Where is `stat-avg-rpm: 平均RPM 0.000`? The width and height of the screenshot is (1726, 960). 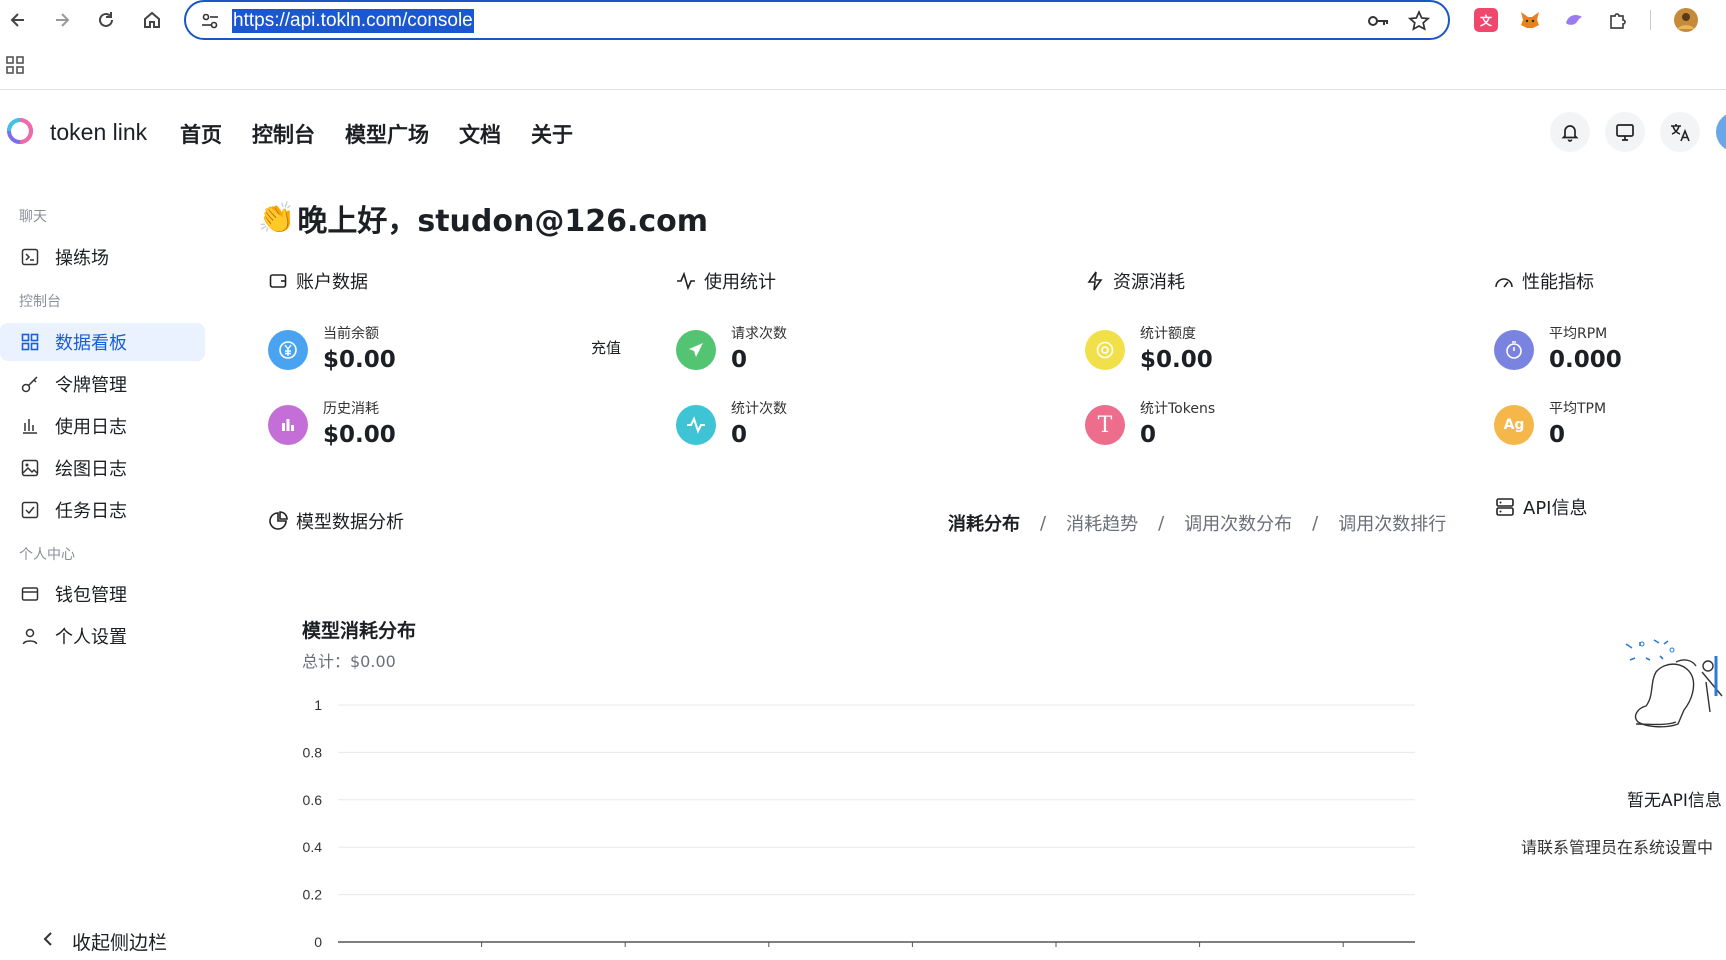 stat-avg-rpm: 平均RPM 0.000 is located at coordinates (1558, 350).